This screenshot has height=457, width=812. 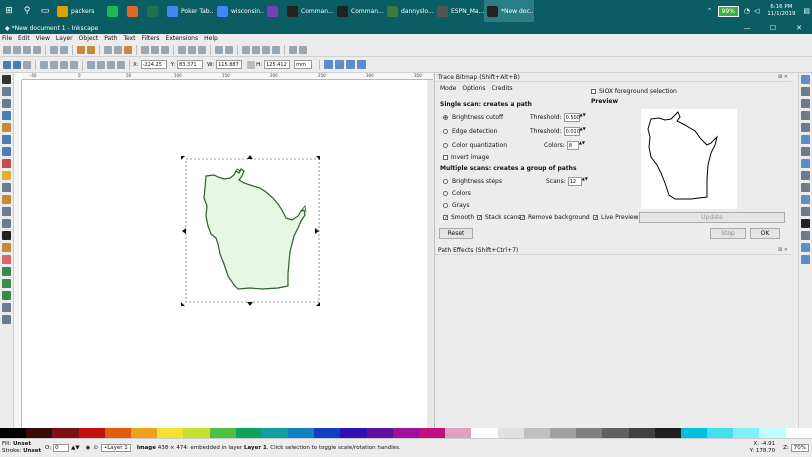 What do you see at coordinates (303, 49) in the screenshot?
I see `document-properties-icon` at bounding box center [303, 49].